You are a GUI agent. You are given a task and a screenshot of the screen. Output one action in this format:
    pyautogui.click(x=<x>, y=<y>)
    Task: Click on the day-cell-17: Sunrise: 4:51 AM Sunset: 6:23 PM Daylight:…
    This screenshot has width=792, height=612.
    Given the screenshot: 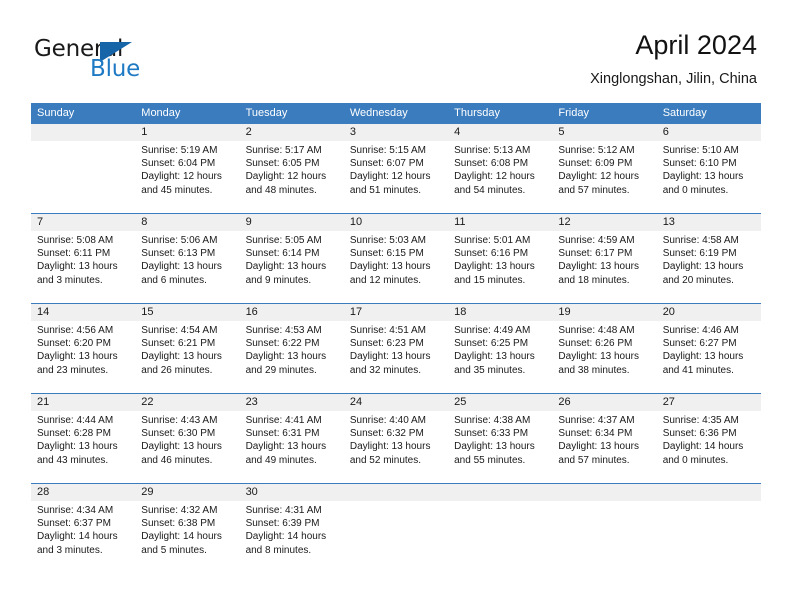 What is the action you would take?
    pyautogui.click(x=396, y=357)
    